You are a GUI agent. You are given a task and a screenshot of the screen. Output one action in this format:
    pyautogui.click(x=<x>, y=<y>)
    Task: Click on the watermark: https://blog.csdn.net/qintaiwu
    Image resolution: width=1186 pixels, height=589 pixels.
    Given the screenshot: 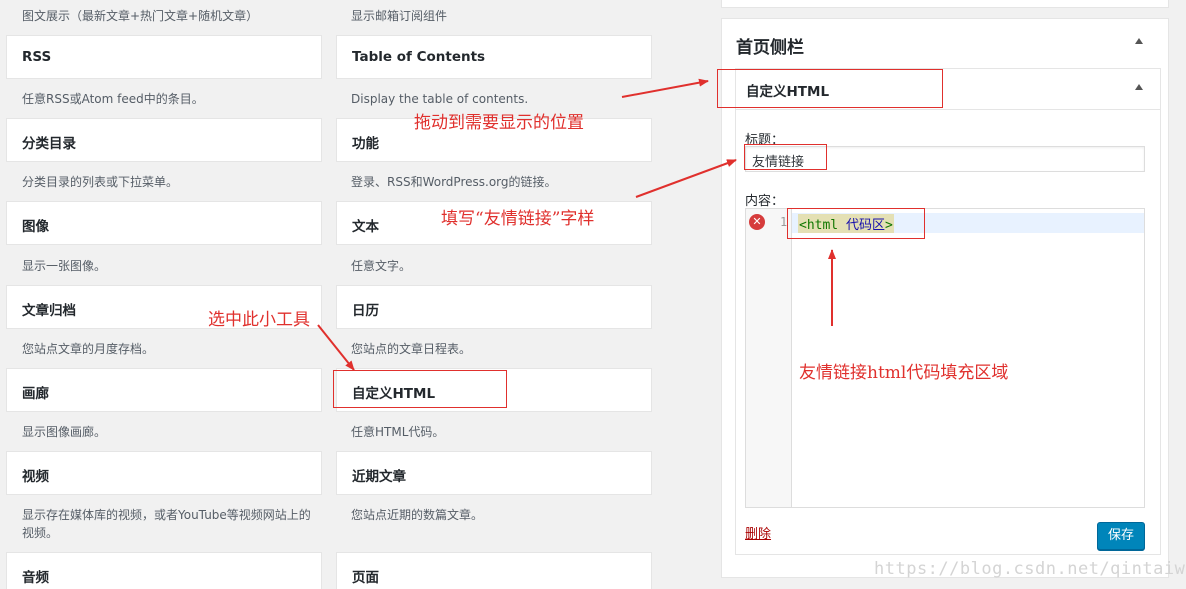 What is the action you would take?
    pyautogui.click(x=1030, y=569)
    